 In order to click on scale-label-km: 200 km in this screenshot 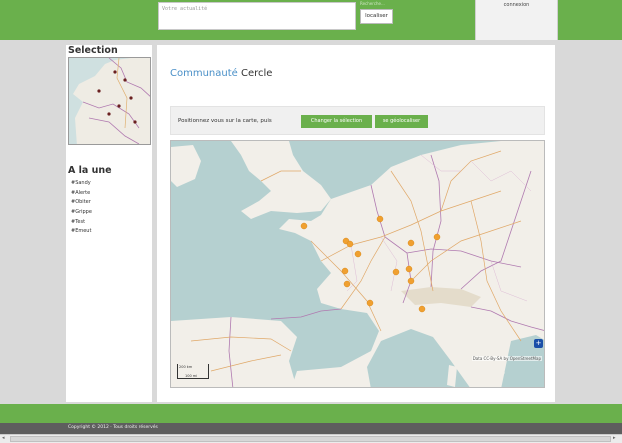, I will do `click(186, 367)`.